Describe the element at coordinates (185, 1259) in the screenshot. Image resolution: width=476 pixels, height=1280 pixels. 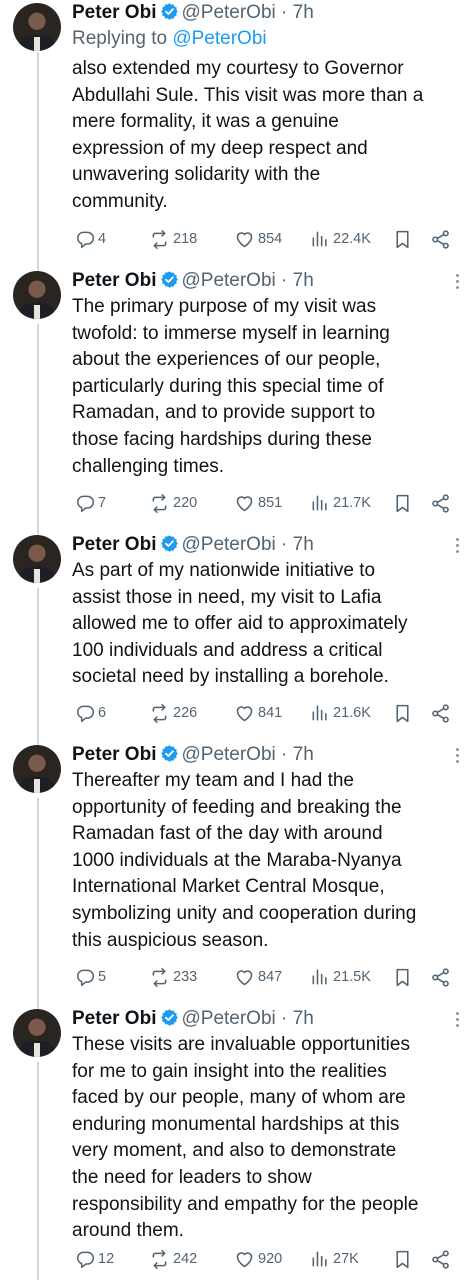
I see `repost-count: 242` at that location.